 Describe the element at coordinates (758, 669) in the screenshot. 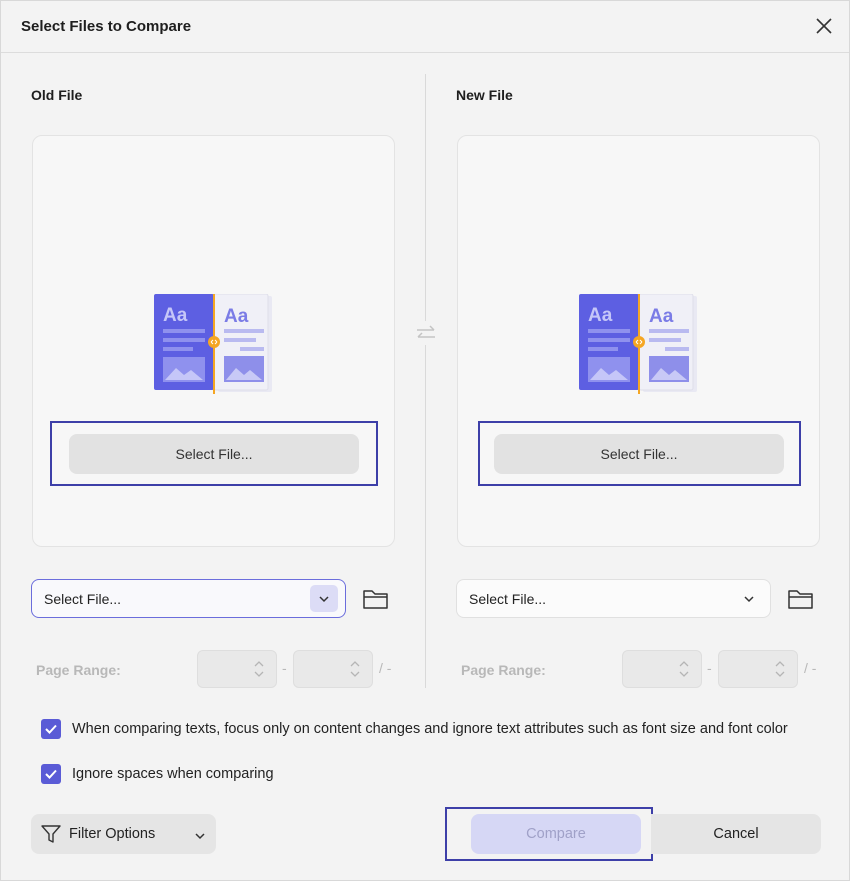

I see `new-page-end-spinner` at that location.